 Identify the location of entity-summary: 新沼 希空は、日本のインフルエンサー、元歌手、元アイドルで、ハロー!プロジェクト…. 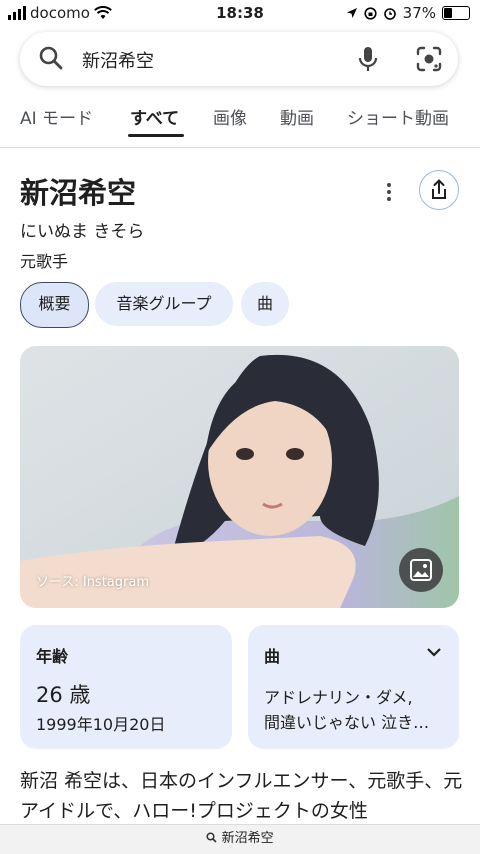
(241, 796).